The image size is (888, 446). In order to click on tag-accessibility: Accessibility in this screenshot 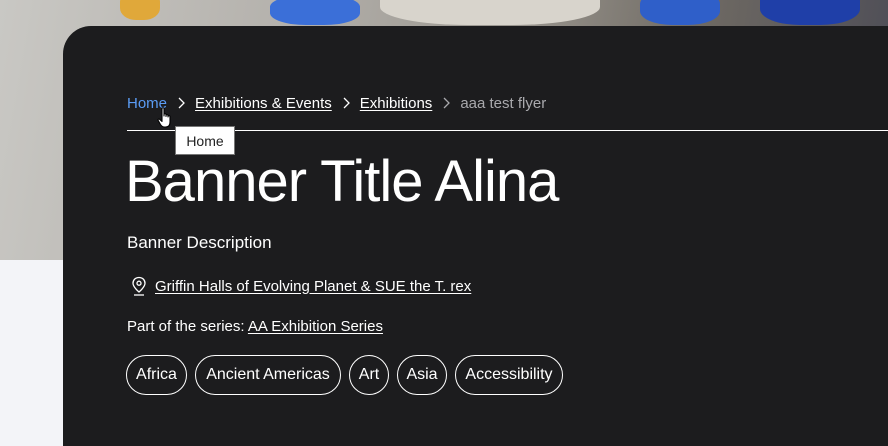, I will do `click(509, 375)`.